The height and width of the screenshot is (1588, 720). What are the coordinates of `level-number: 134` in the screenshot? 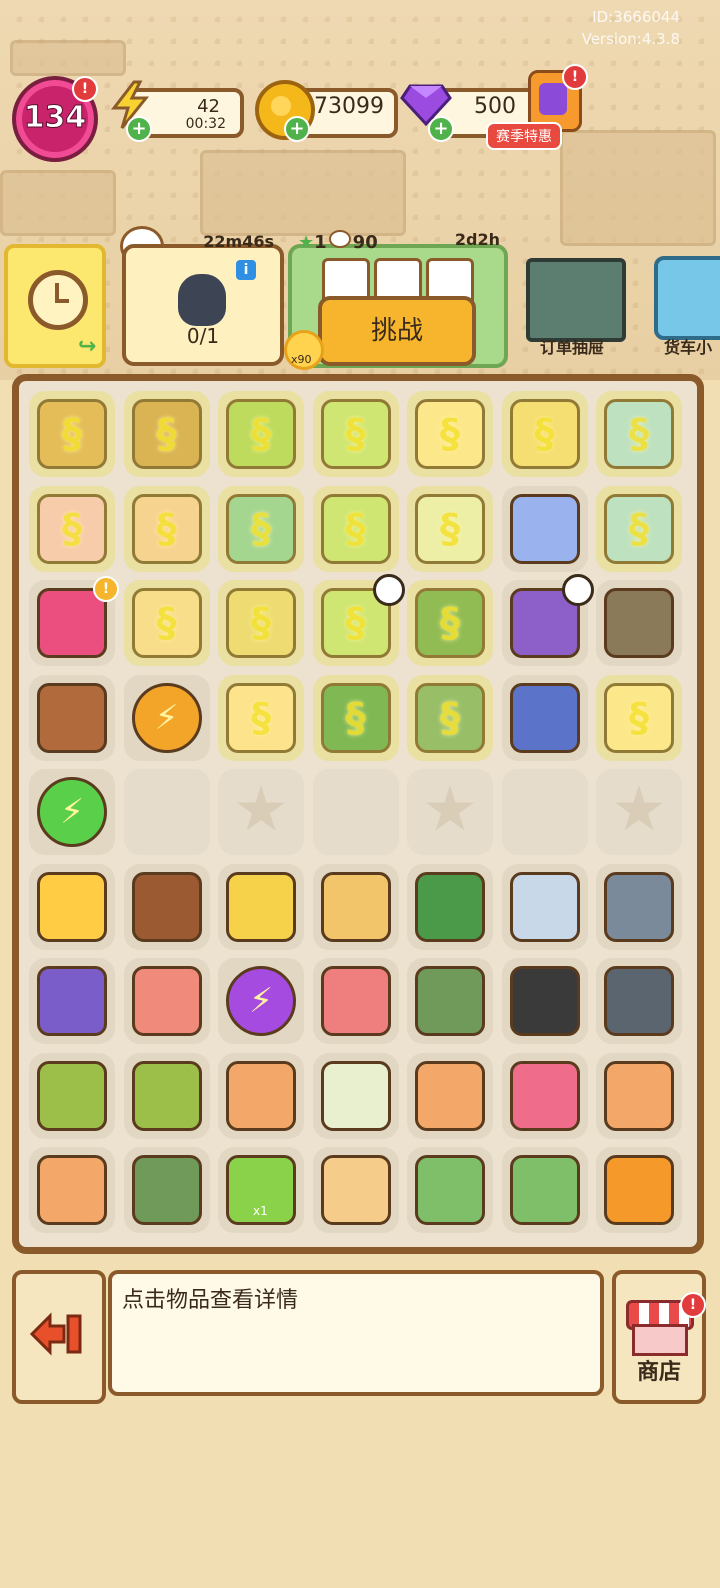 It's located at (55, 118).